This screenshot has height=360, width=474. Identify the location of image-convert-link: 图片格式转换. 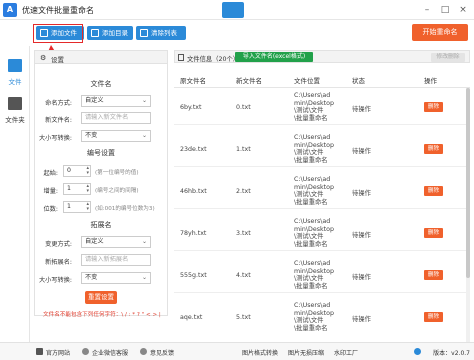
(260, 352).